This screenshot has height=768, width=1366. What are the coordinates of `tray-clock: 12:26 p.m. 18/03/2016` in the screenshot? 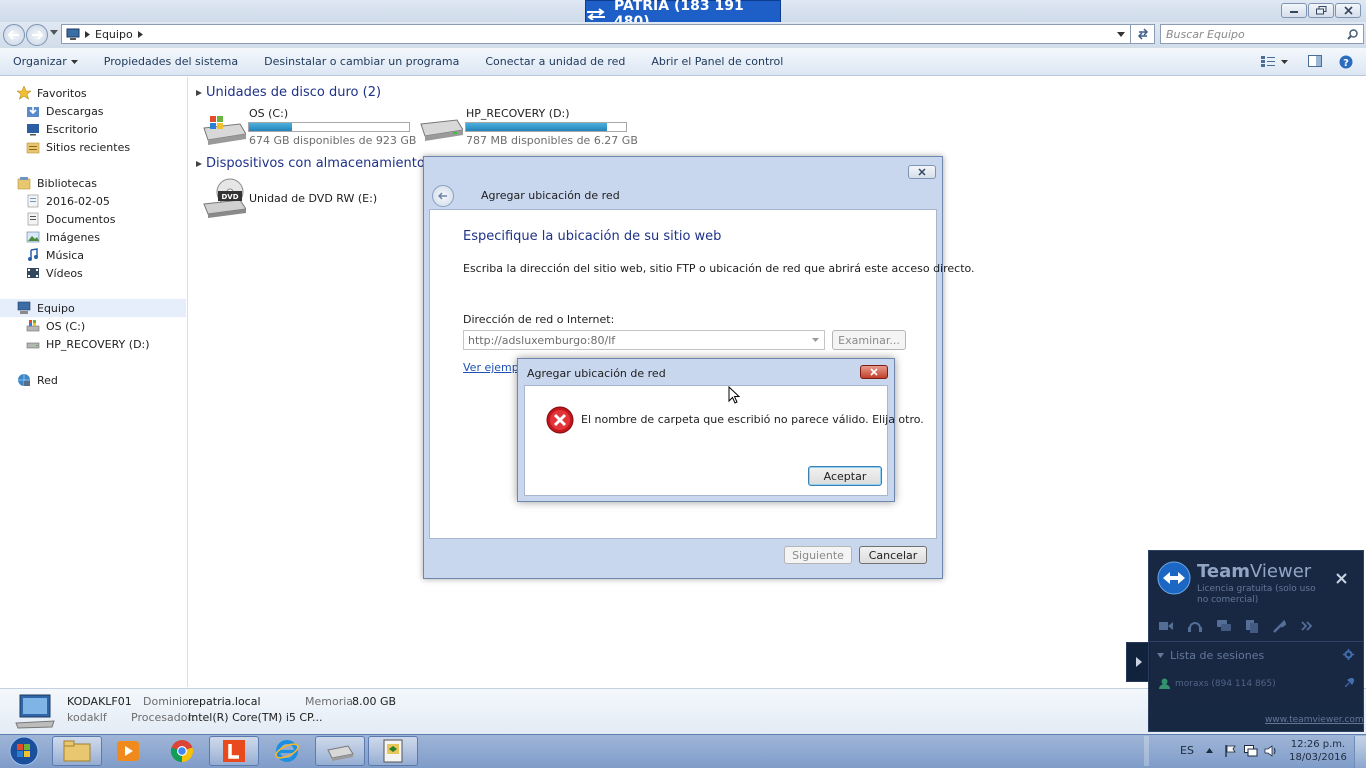 It's located at (1318, 751).